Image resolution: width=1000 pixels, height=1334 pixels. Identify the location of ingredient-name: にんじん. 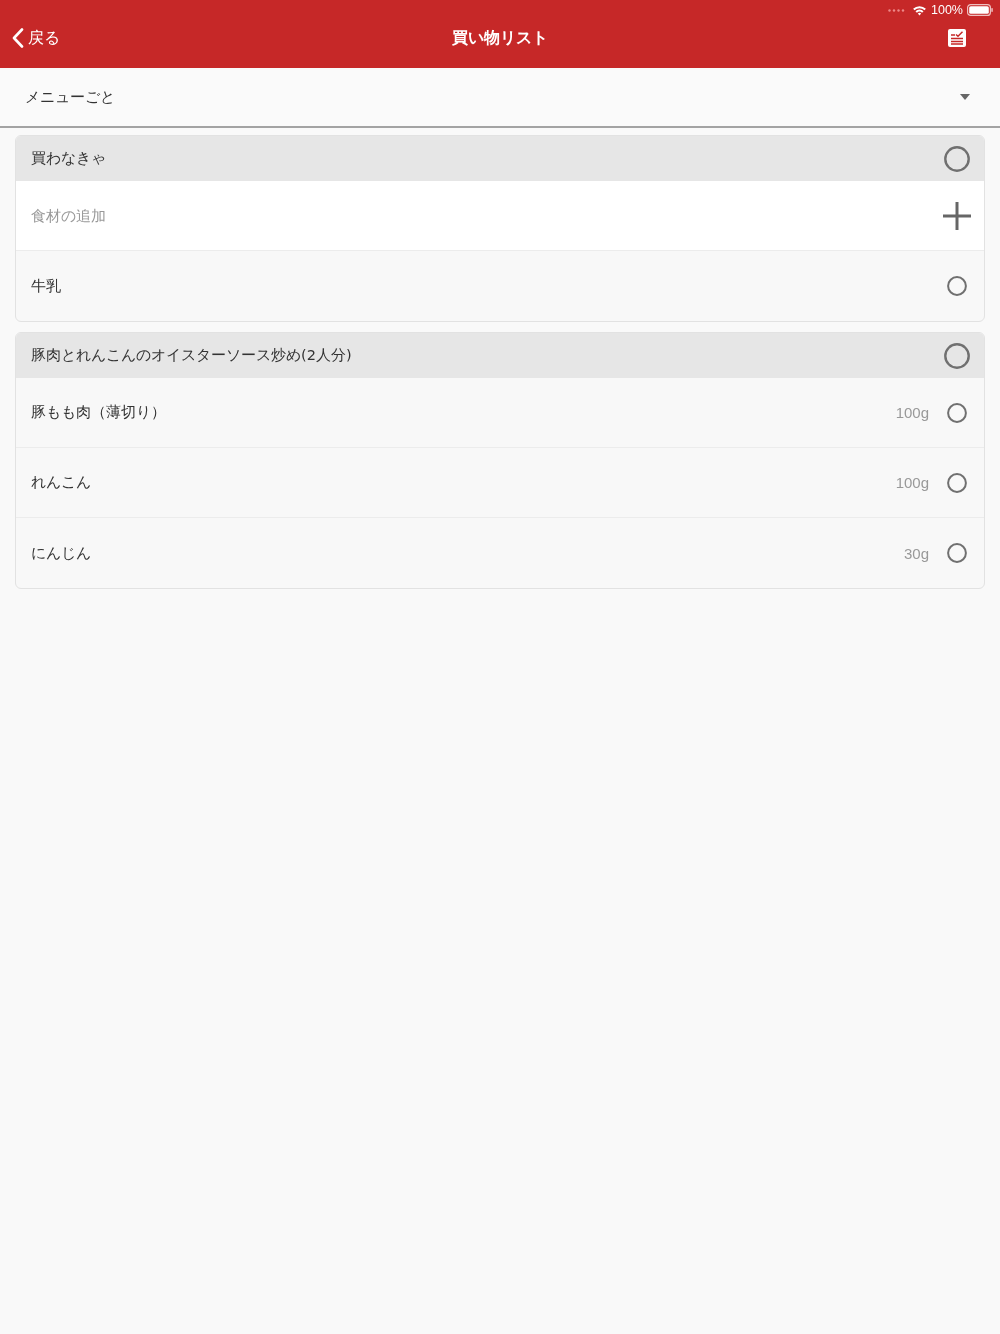
(61, 553).